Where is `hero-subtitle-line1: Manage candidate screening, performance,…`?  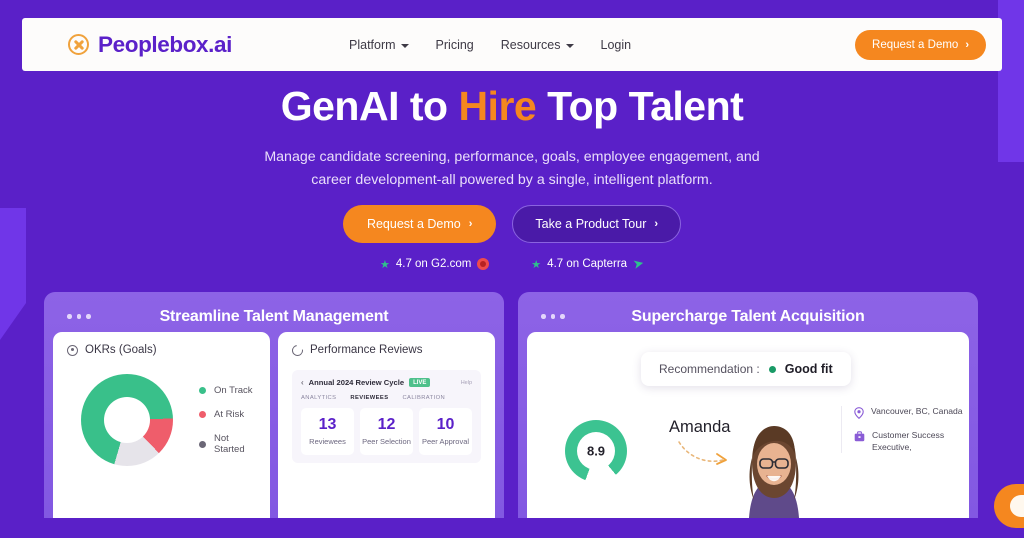 hero-subtitle-line1: Manage candidate screening, performance,… is located at coordinates (512, 157).